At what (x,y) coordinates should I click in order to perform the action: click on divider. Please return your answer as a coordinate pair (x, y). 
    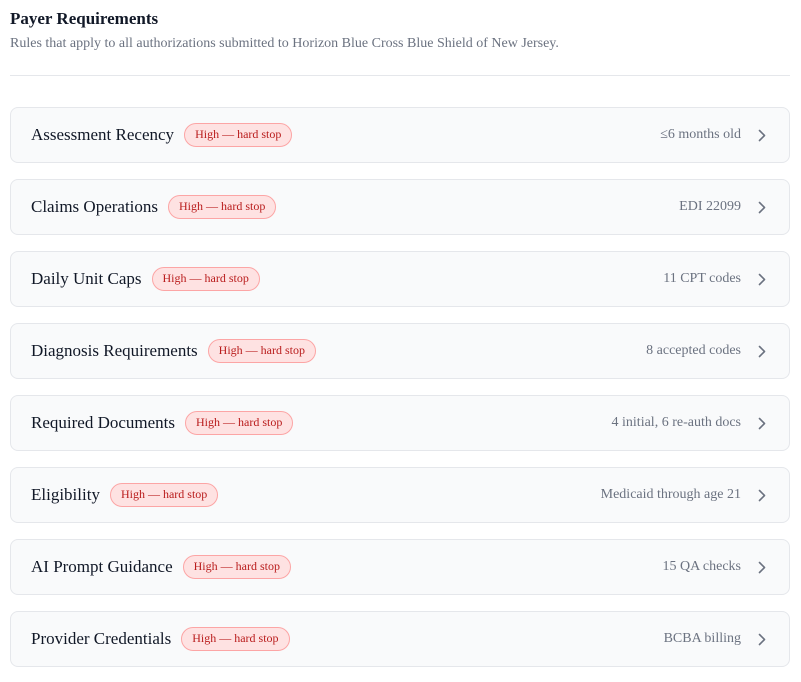
    Looking at the image, I should click on (400, 75).